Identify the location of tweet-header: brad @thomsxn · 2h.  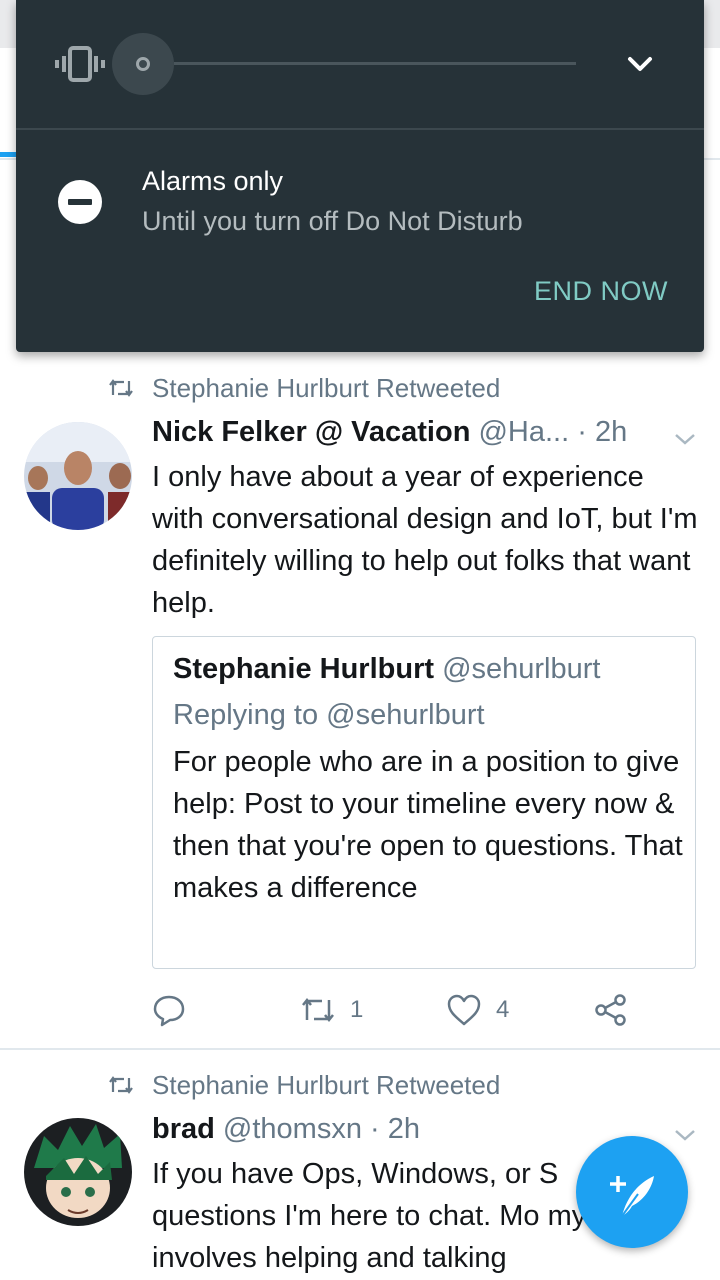
(286, 1129).